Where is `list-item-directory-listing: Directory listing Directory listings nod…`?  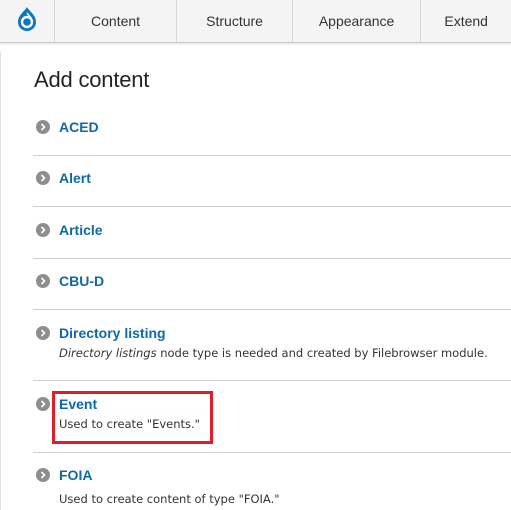 list-item-directory-listing: Directory listing Directory listings nod… is located at coordinates (272, 342).